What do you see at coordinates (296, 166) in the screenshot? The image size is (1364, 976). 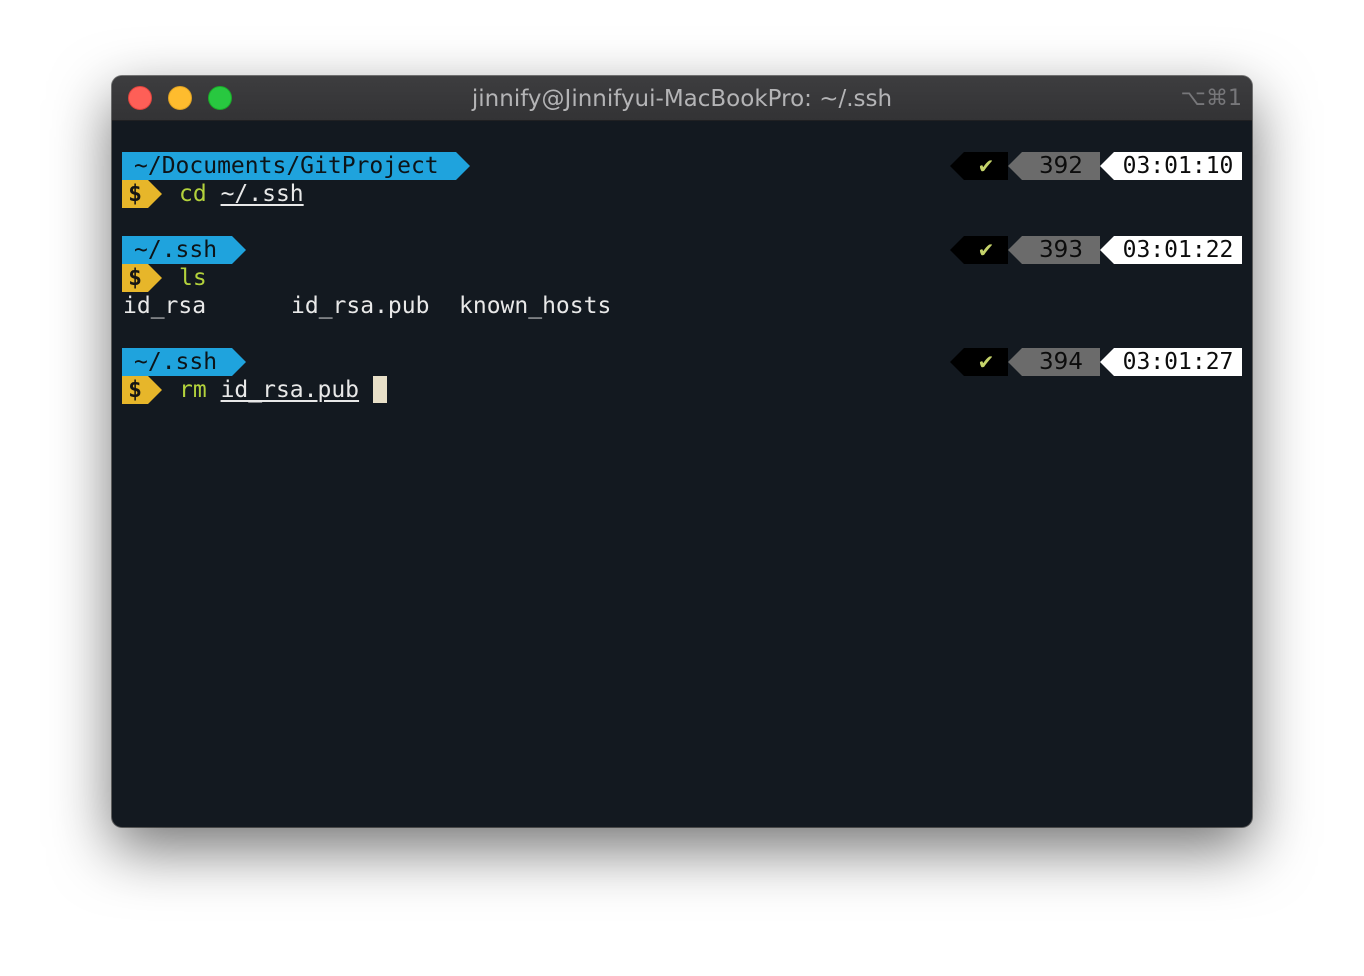 I see `prompt-directory-segment: ~/Documents/GitProject` at bounding box center [296, 166].